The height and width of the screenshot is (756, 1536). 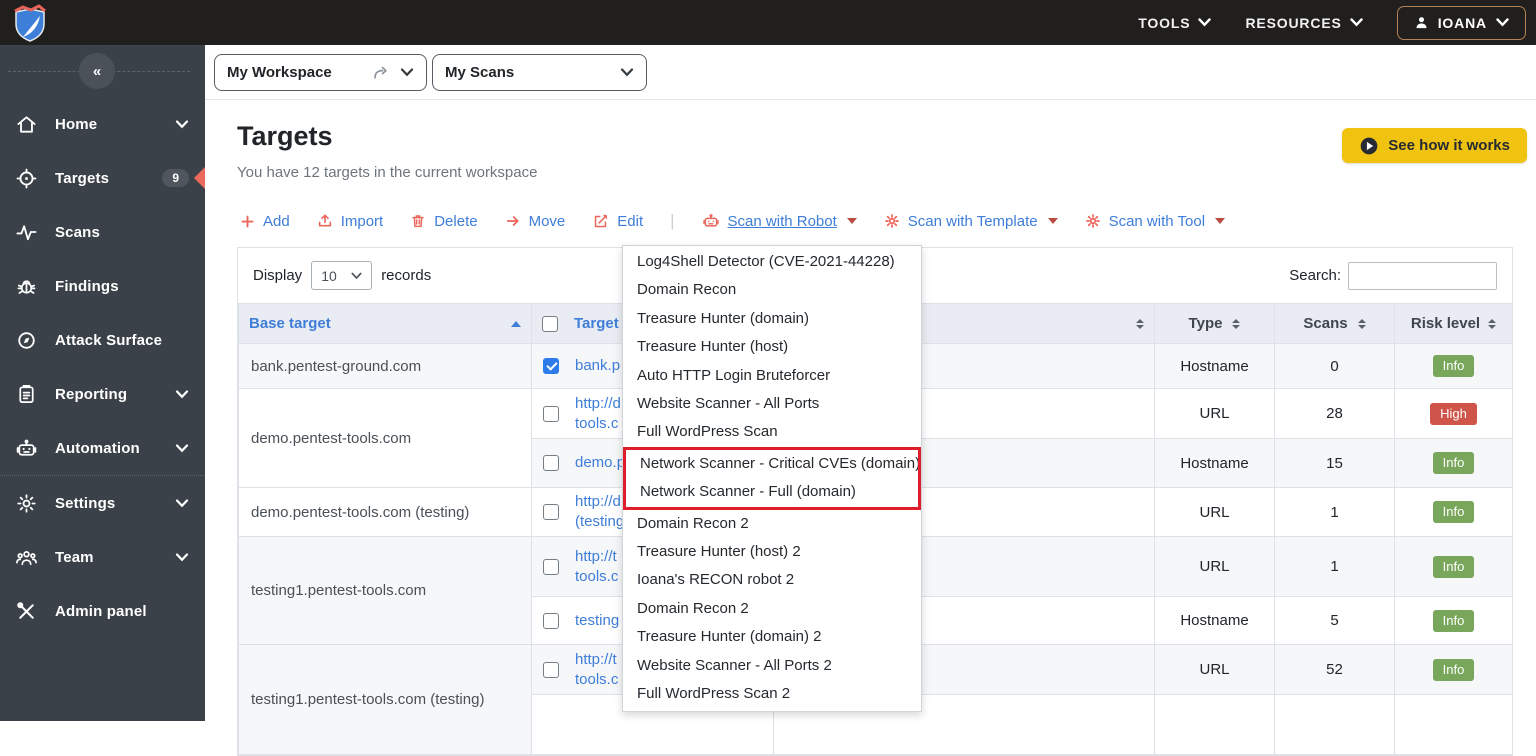 I want to click on type-cell, so click(x=1214, y=724).